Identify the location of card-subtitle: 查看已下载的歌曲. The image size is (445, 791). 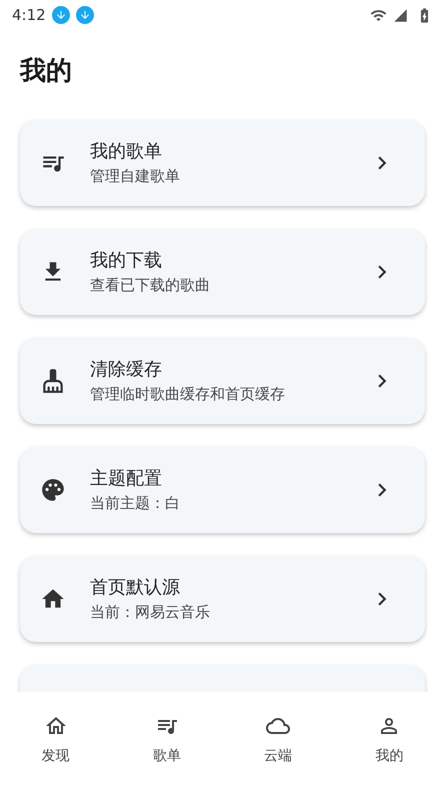
(150, 285).